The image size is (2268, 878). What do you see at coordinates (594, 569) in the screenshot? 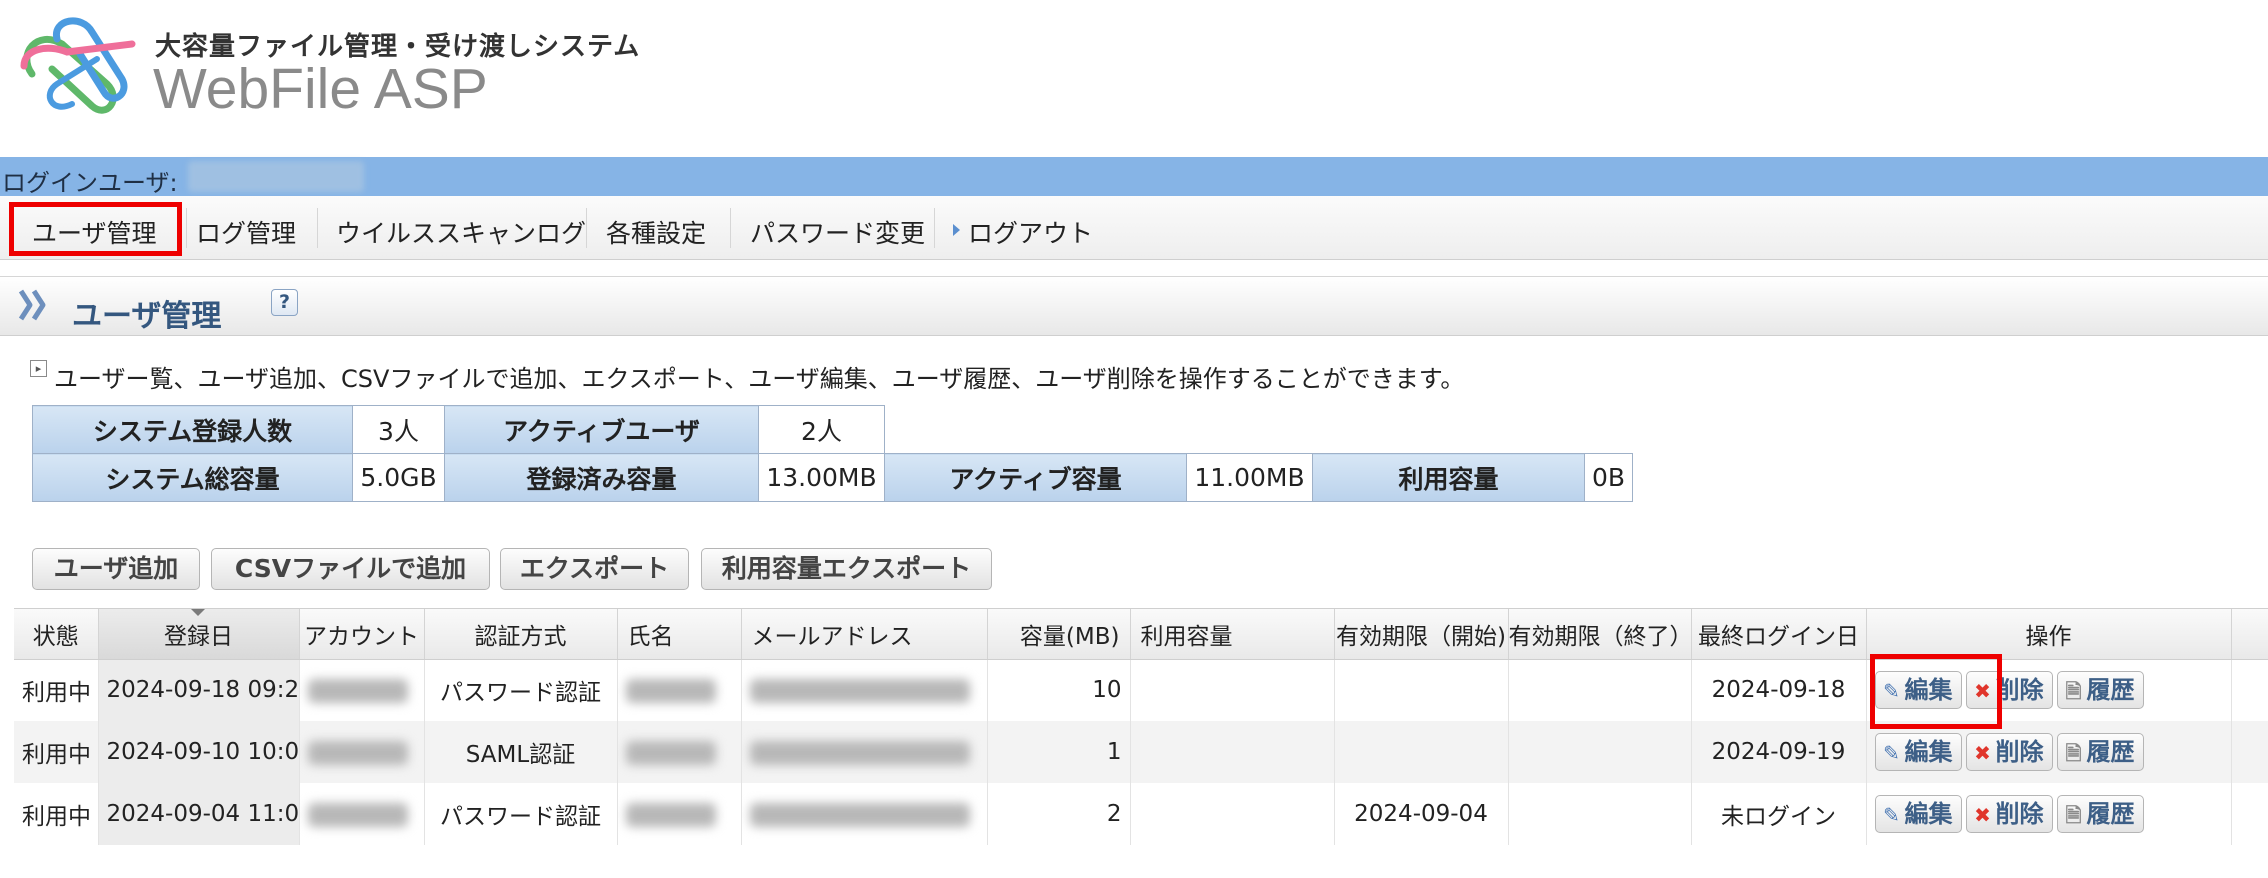
I see `export-button: エクスポート` at bounding box center [594, 569].